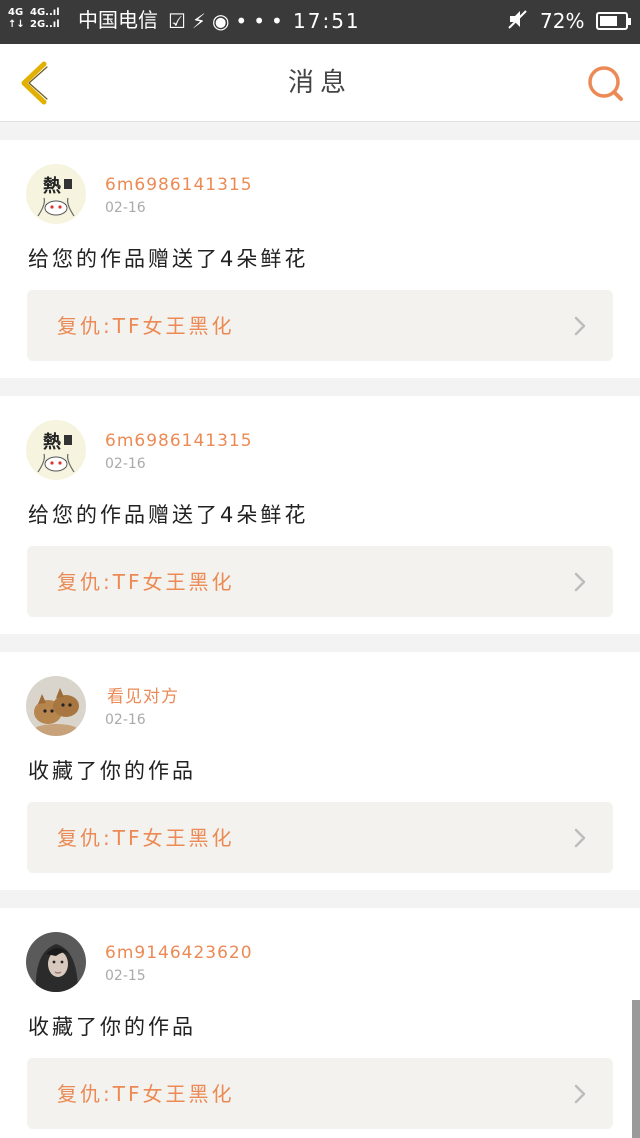 This screenshot has width=640, height=1138. I want to click on battery-icon, so click(613, 21).